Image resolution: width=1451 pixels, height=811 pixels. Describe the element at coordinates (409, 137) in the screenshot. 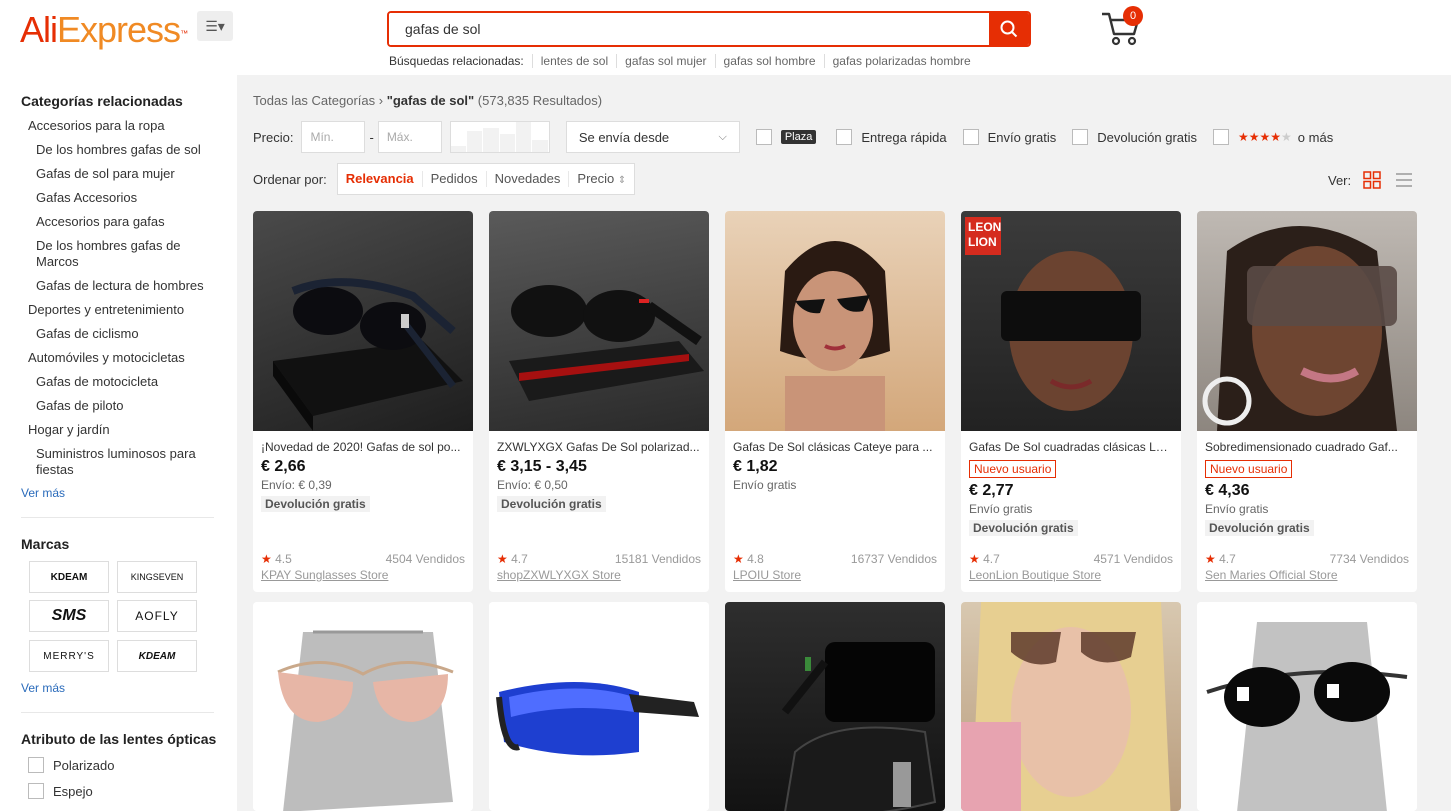

I see `price-max-input: Máx.` at that location.